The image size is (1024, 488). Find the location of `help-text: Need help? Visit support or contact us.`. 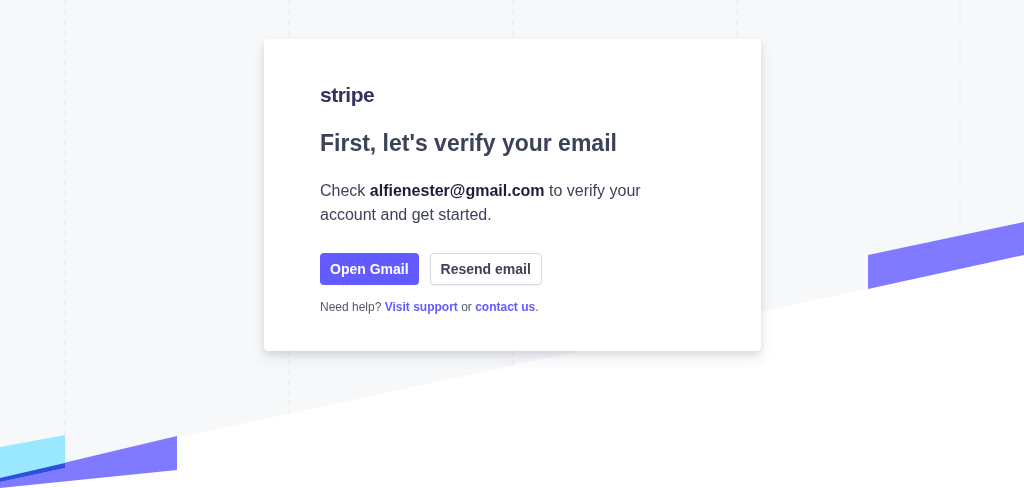

help-text: Need help? Visit support or contact us. is located at coordinates (429, 307).